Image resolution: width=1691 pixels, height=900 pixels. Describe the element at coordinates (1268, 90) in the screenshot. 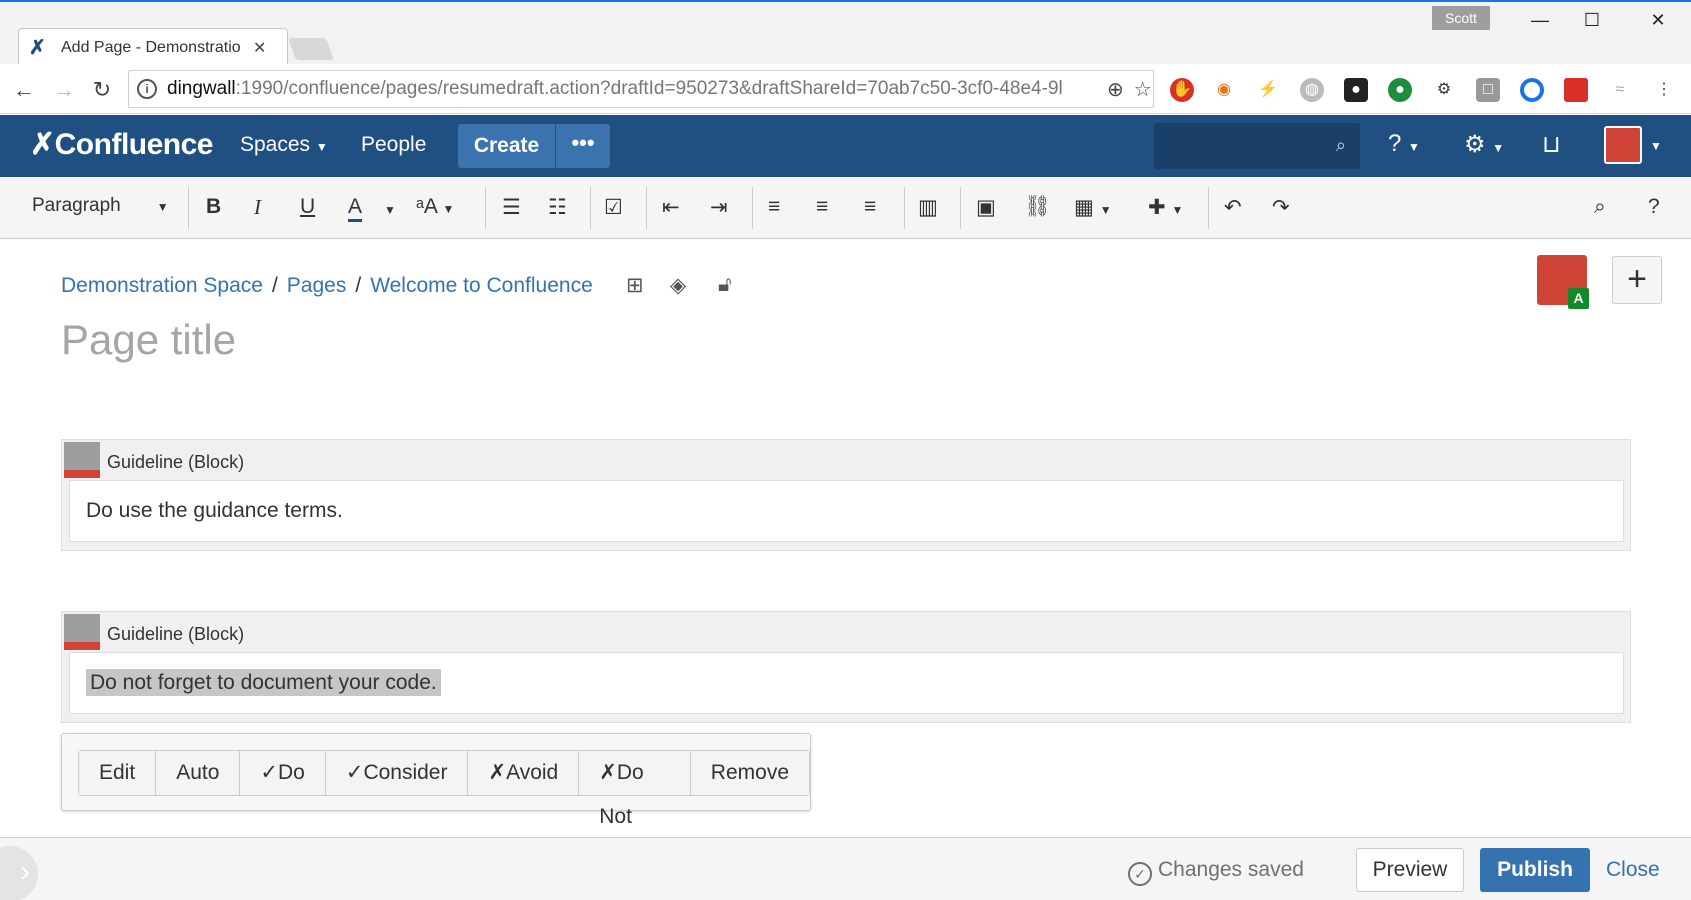

I see `extension-bolt-icon: ⚡` at that location.